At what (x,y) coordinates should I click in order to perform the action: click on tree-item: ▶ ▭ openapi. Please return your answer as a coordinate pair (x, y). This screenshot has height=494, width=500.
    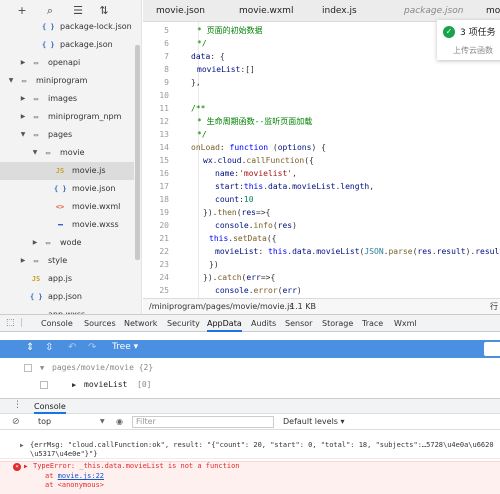
    Looking at the image, I should click on (67, 63).